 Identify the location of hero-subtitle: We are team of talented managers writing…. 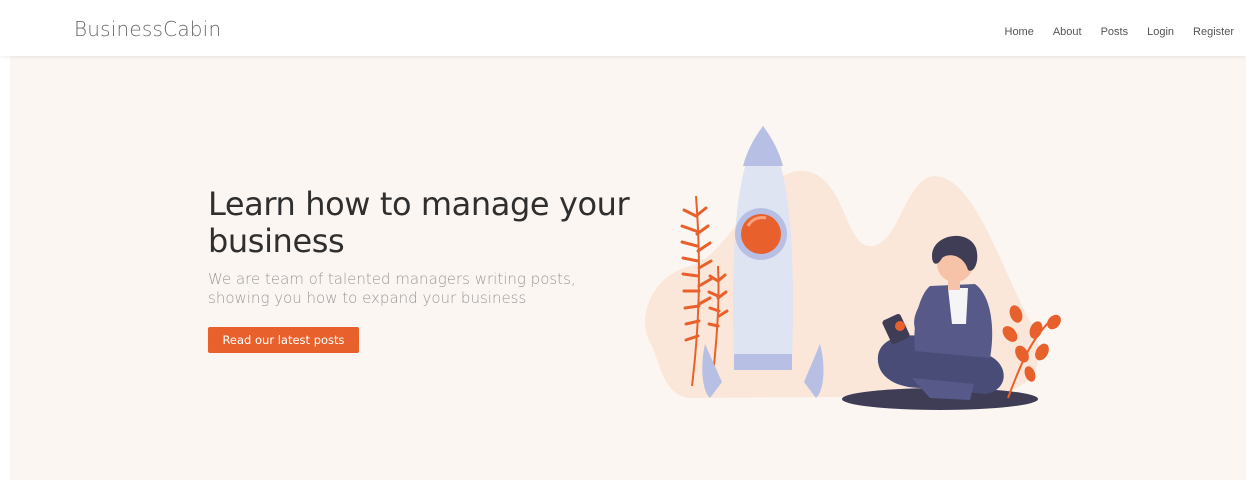
(392, 288).